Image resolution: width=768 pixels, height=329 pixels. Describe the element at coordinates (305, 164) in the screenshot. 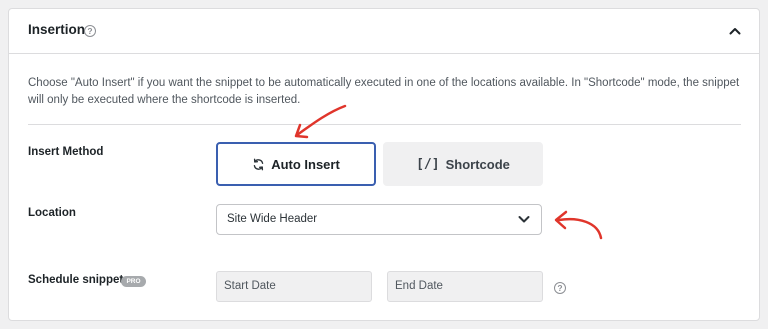

I see `auto-insert-label: Auto Insert` at that location.